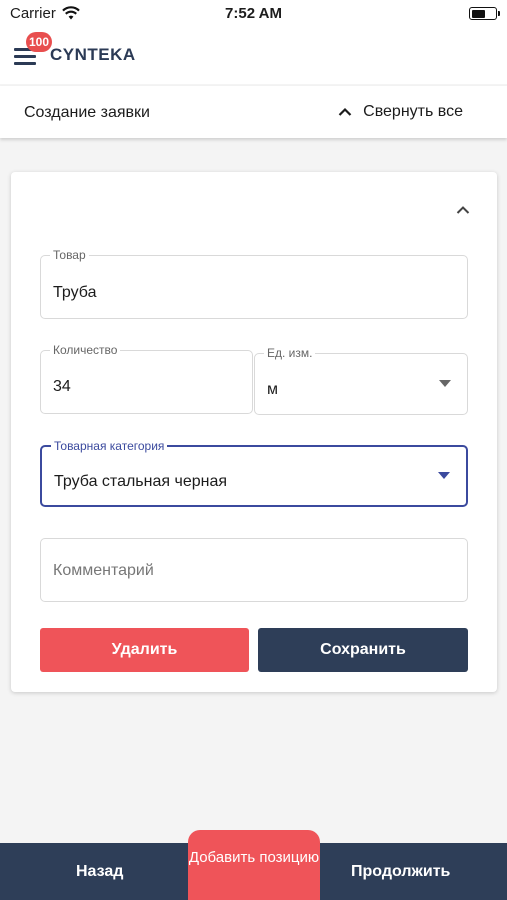 Image resolution: width=507 pixels, height=900 pixels. I want to click on product-value: Труба, so click(75, 292).